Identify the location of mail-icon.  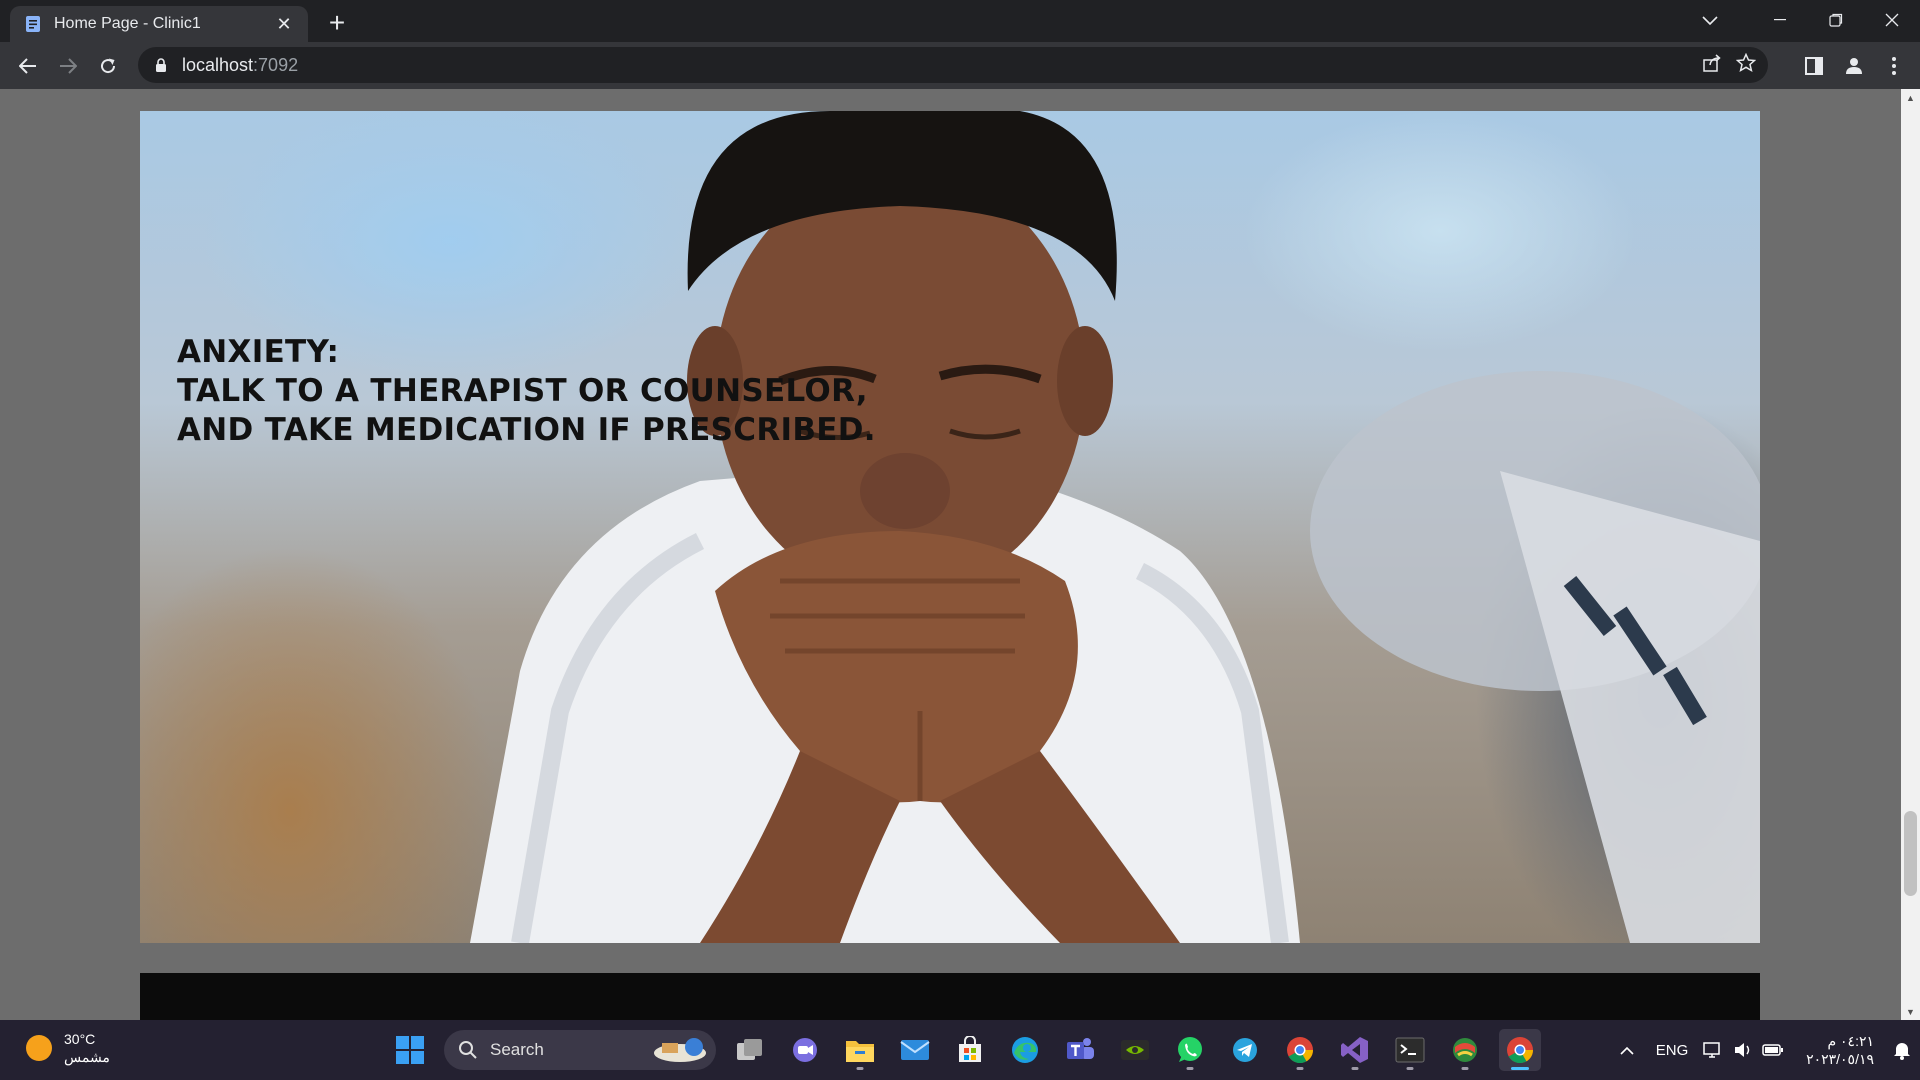
(915, 1050).